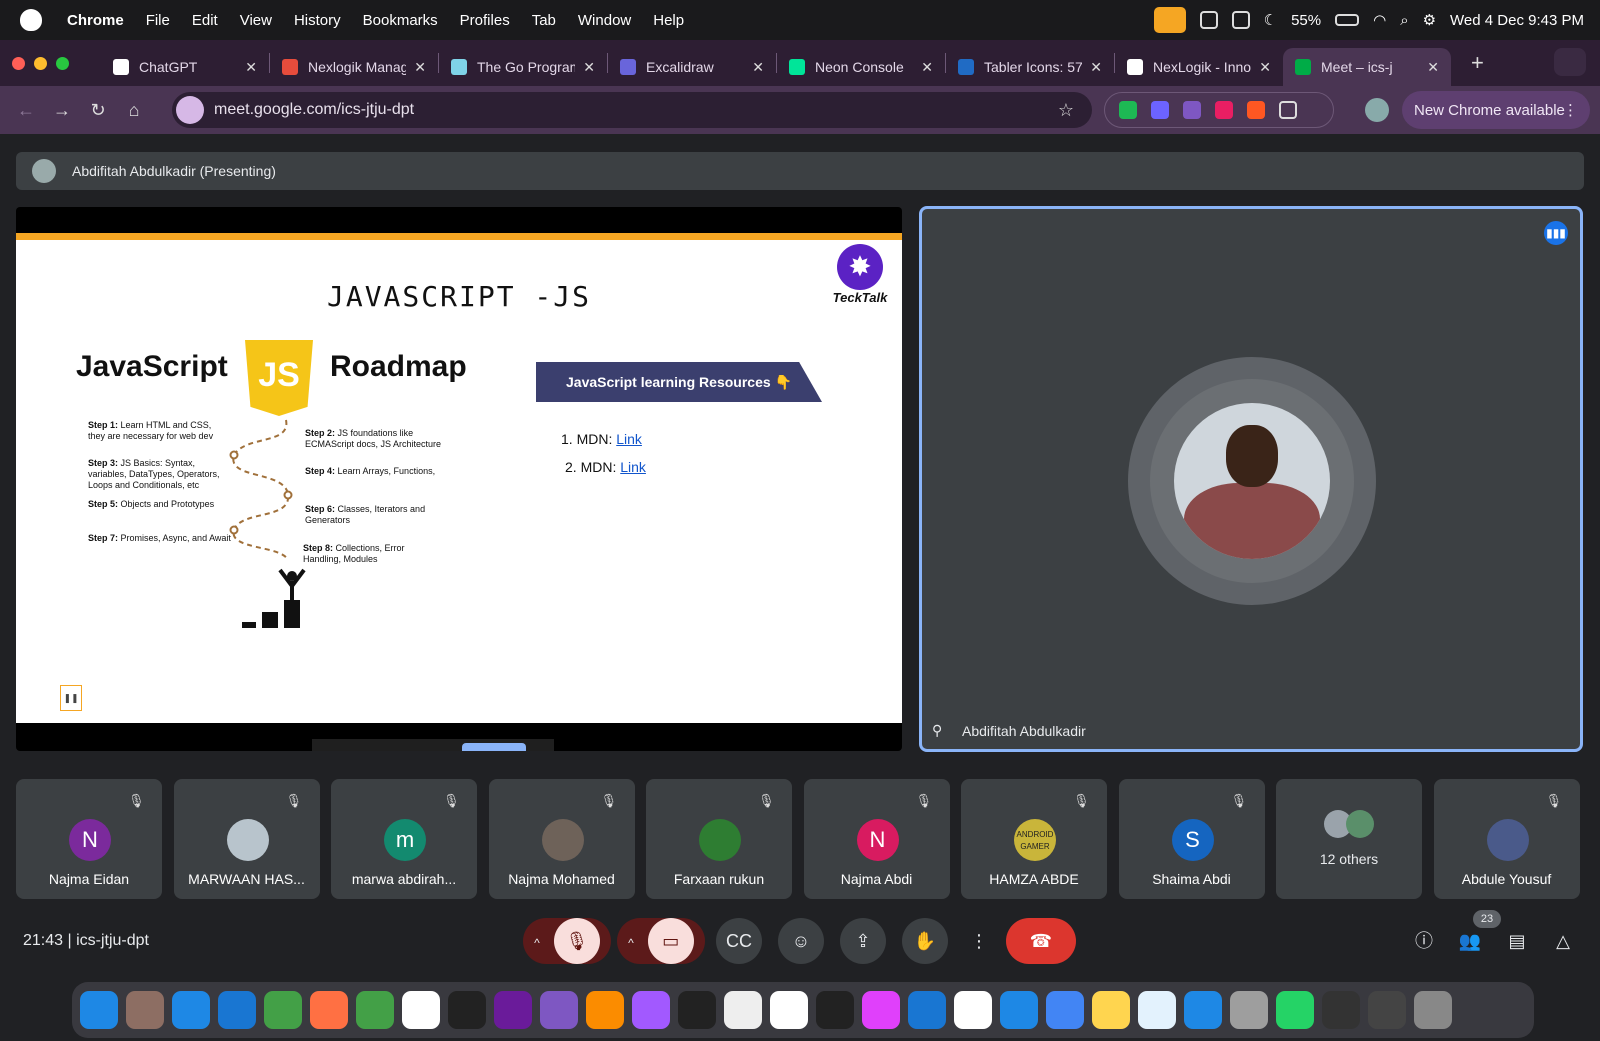  I want to click on zoom-window-button, so click(62, 63).